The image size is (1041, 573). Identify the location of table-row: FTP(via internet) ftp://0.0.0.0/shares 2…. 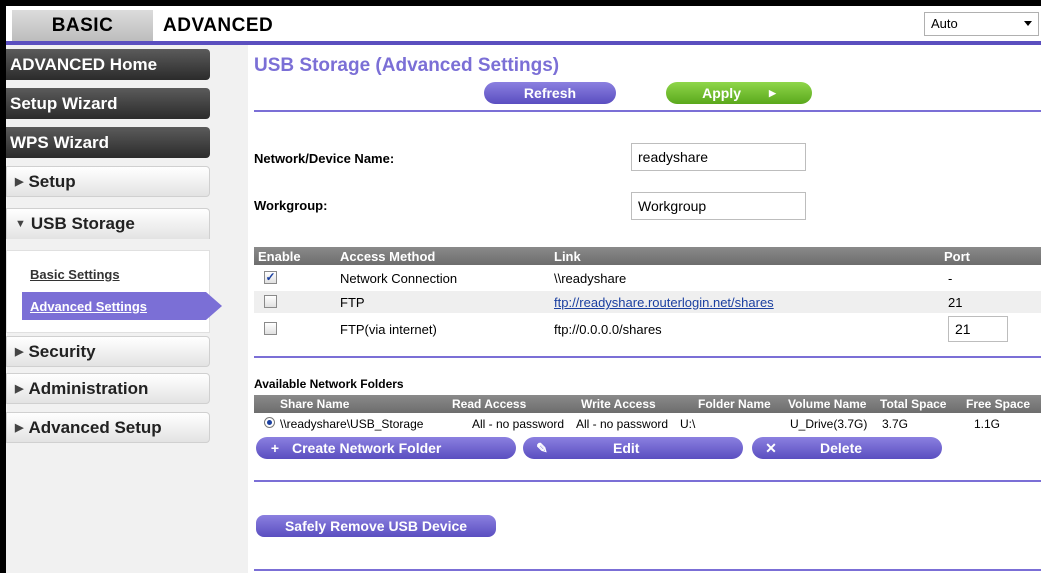
(647, 330).